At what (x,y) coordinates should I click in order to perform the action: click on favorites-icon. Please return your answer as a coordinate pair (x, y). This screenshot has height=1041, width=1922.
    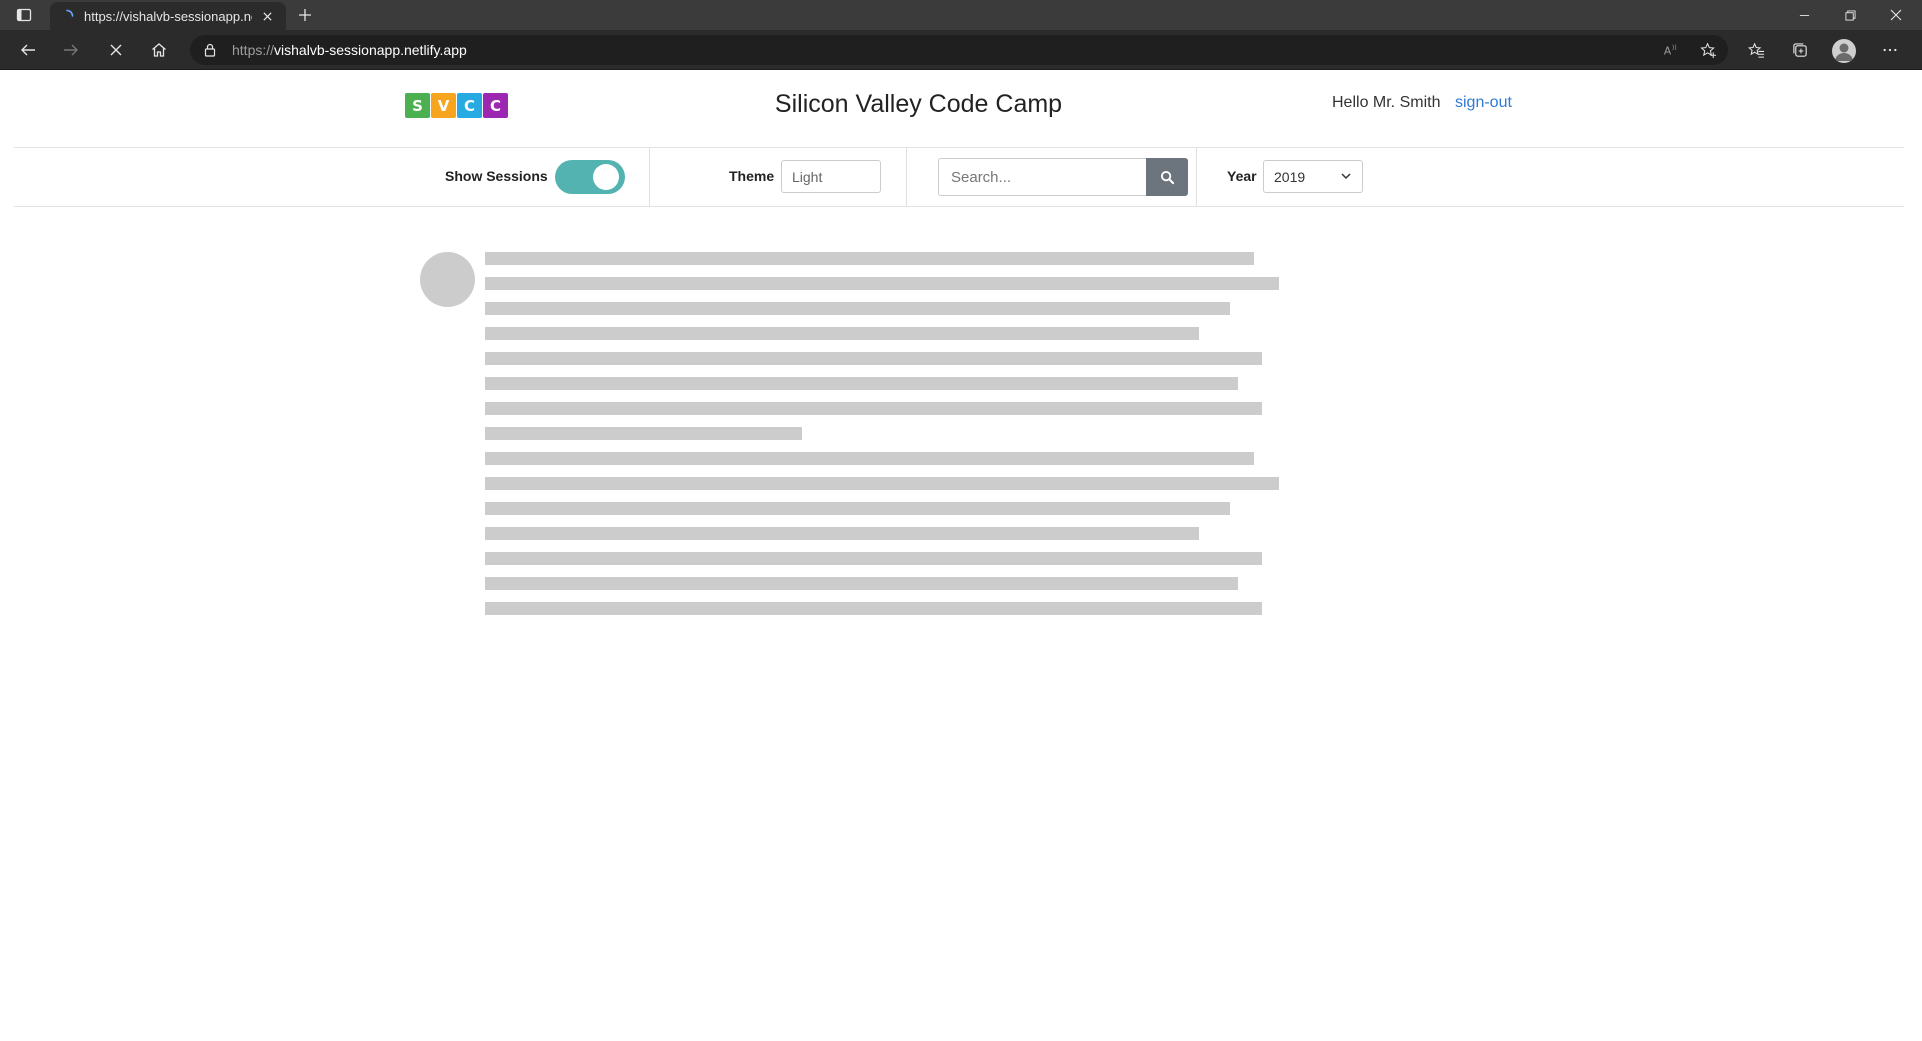
    Looking at the image, I should click on (1756, 50).